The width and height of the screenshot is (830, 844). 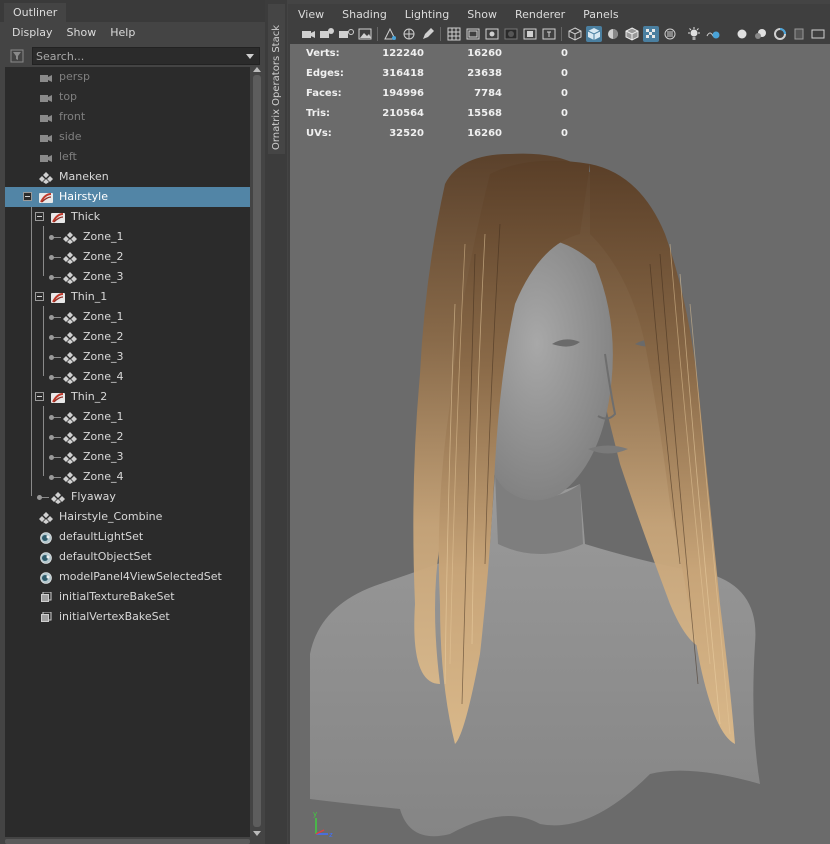 I want to click on menu-panels: Panels, so click(x=600, y=14).